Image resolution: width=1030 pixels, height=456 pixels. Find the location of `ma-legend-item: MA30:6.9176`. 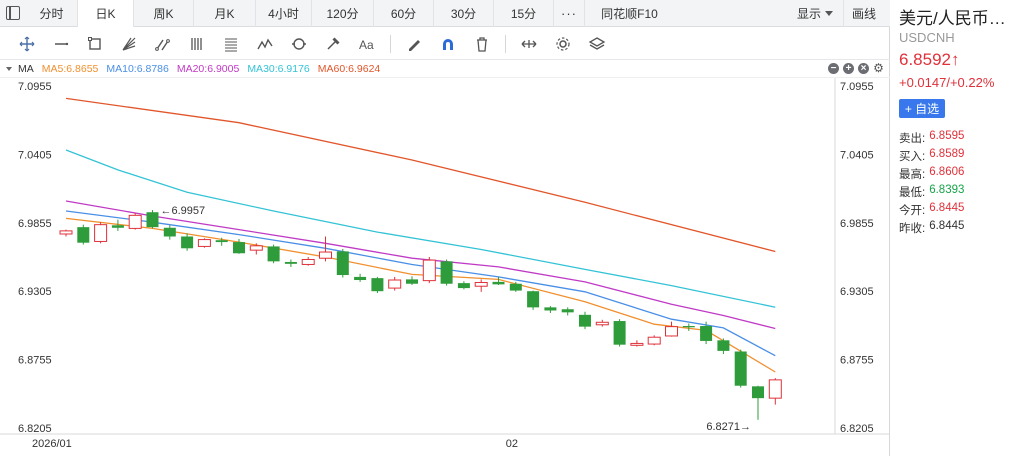

ma-legend-item: MA30:6.9176 is located at coordinates (278, 69).